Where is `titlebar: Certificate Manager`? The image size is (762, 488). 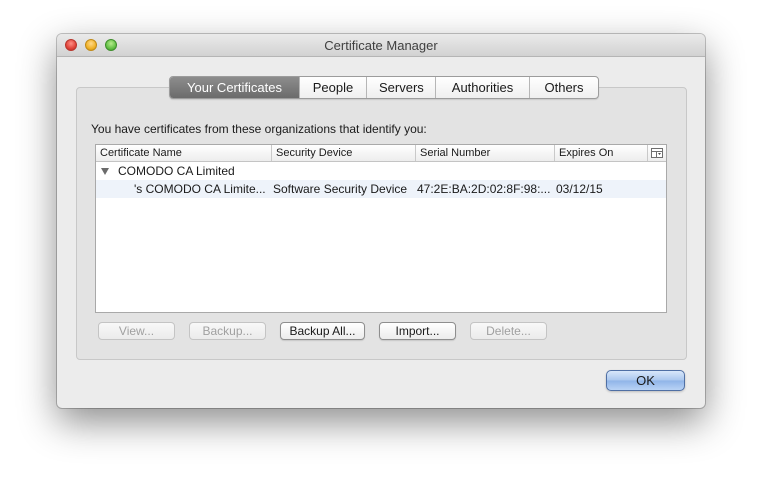 titlebar: Certificate Manager is located at coordinates (381, 45).